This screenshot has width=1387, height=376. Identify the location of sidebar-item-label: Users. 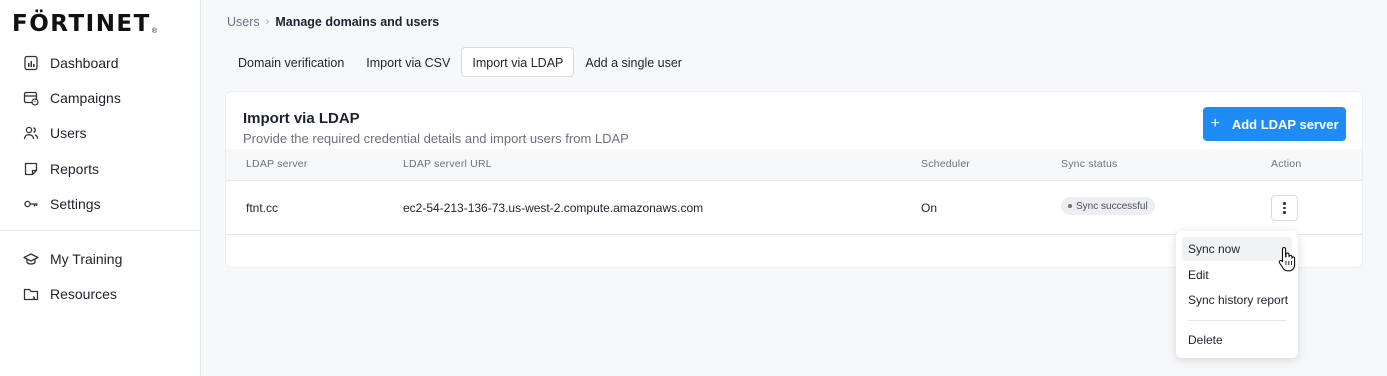
(68, 133).